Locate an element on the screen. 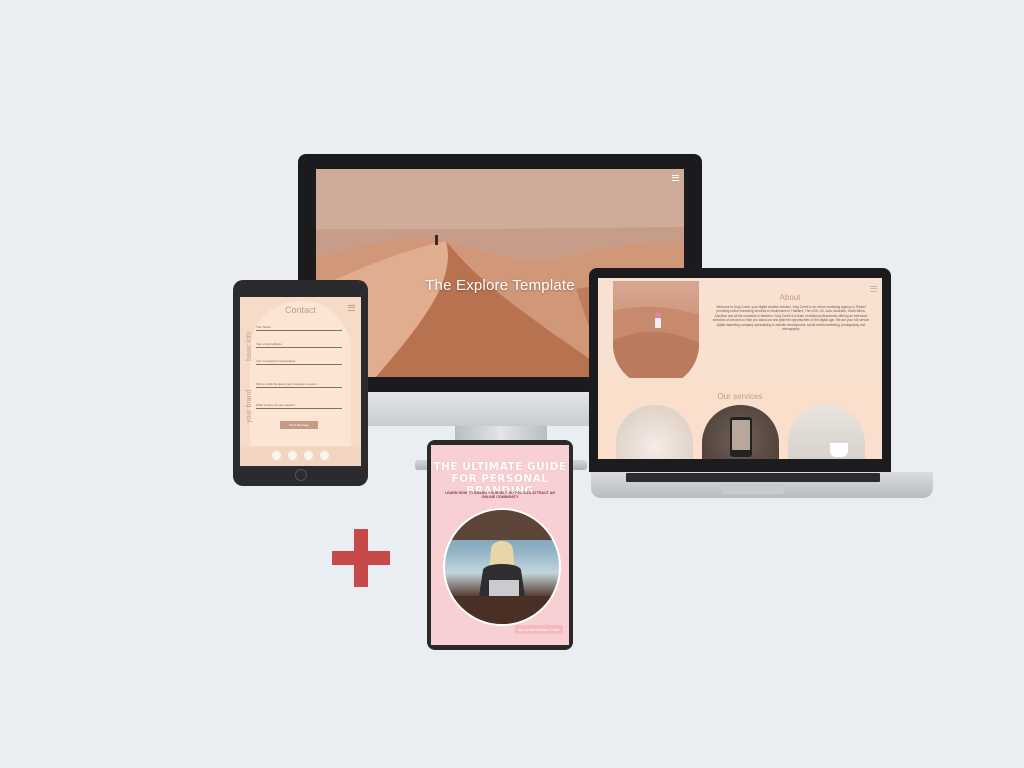 The width and height of the screenshot is (1024, 768). company-field: Your Company's Guest Name is located at coordinates (299, 362).